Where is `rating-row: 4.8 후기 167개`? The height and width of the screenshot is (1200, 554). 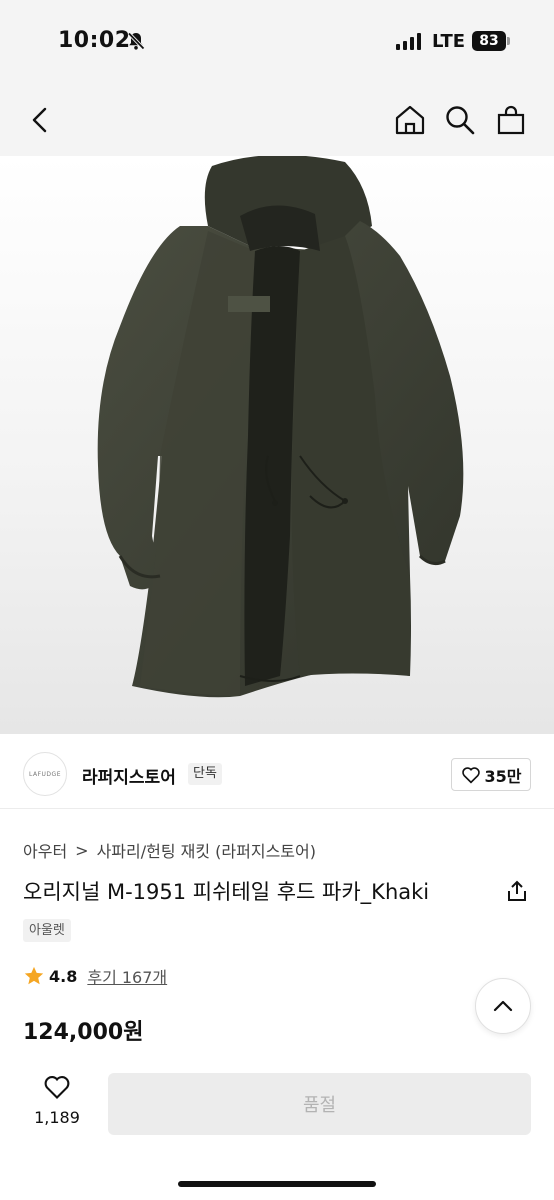 rating-row: 4.8 후기 167개 is located at coordinates (95, 976).